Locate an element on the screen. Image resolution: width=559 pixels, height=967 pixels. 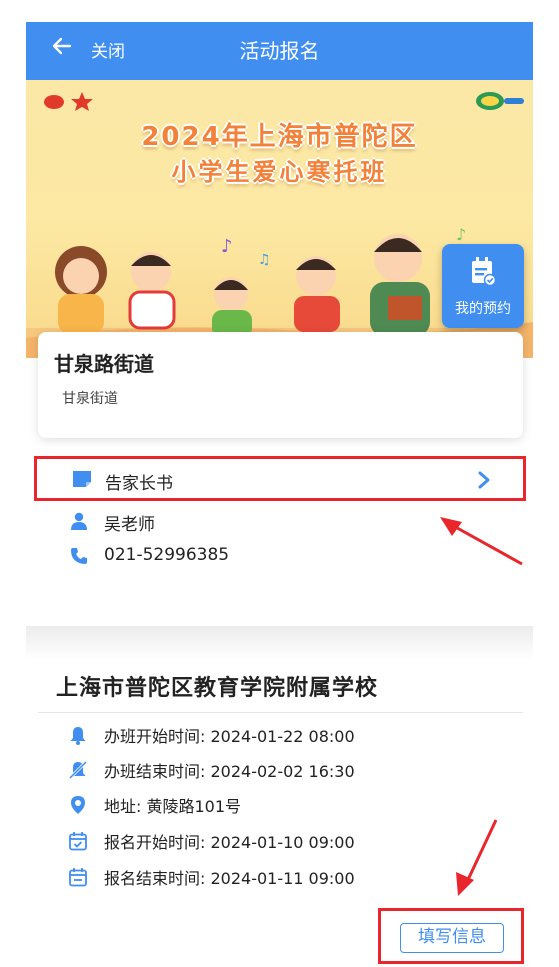
program-logo-icon is located at coordinates (500, 101).